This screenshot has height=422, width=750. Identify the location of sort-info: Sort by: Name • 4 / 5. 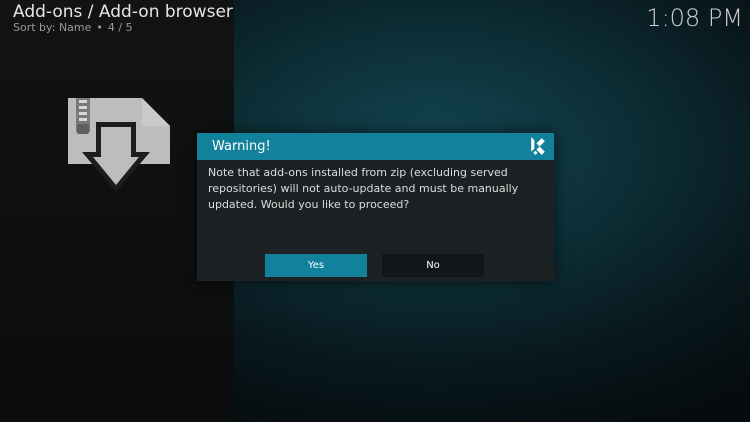
(73, 28).